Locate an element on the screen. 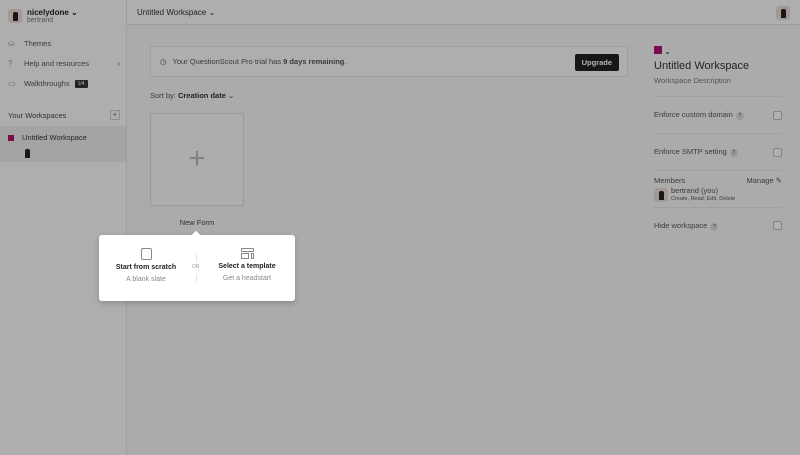 This screenshot has width=800, height=455. option-title: Start from scratch is located at coordinates (146, 267).